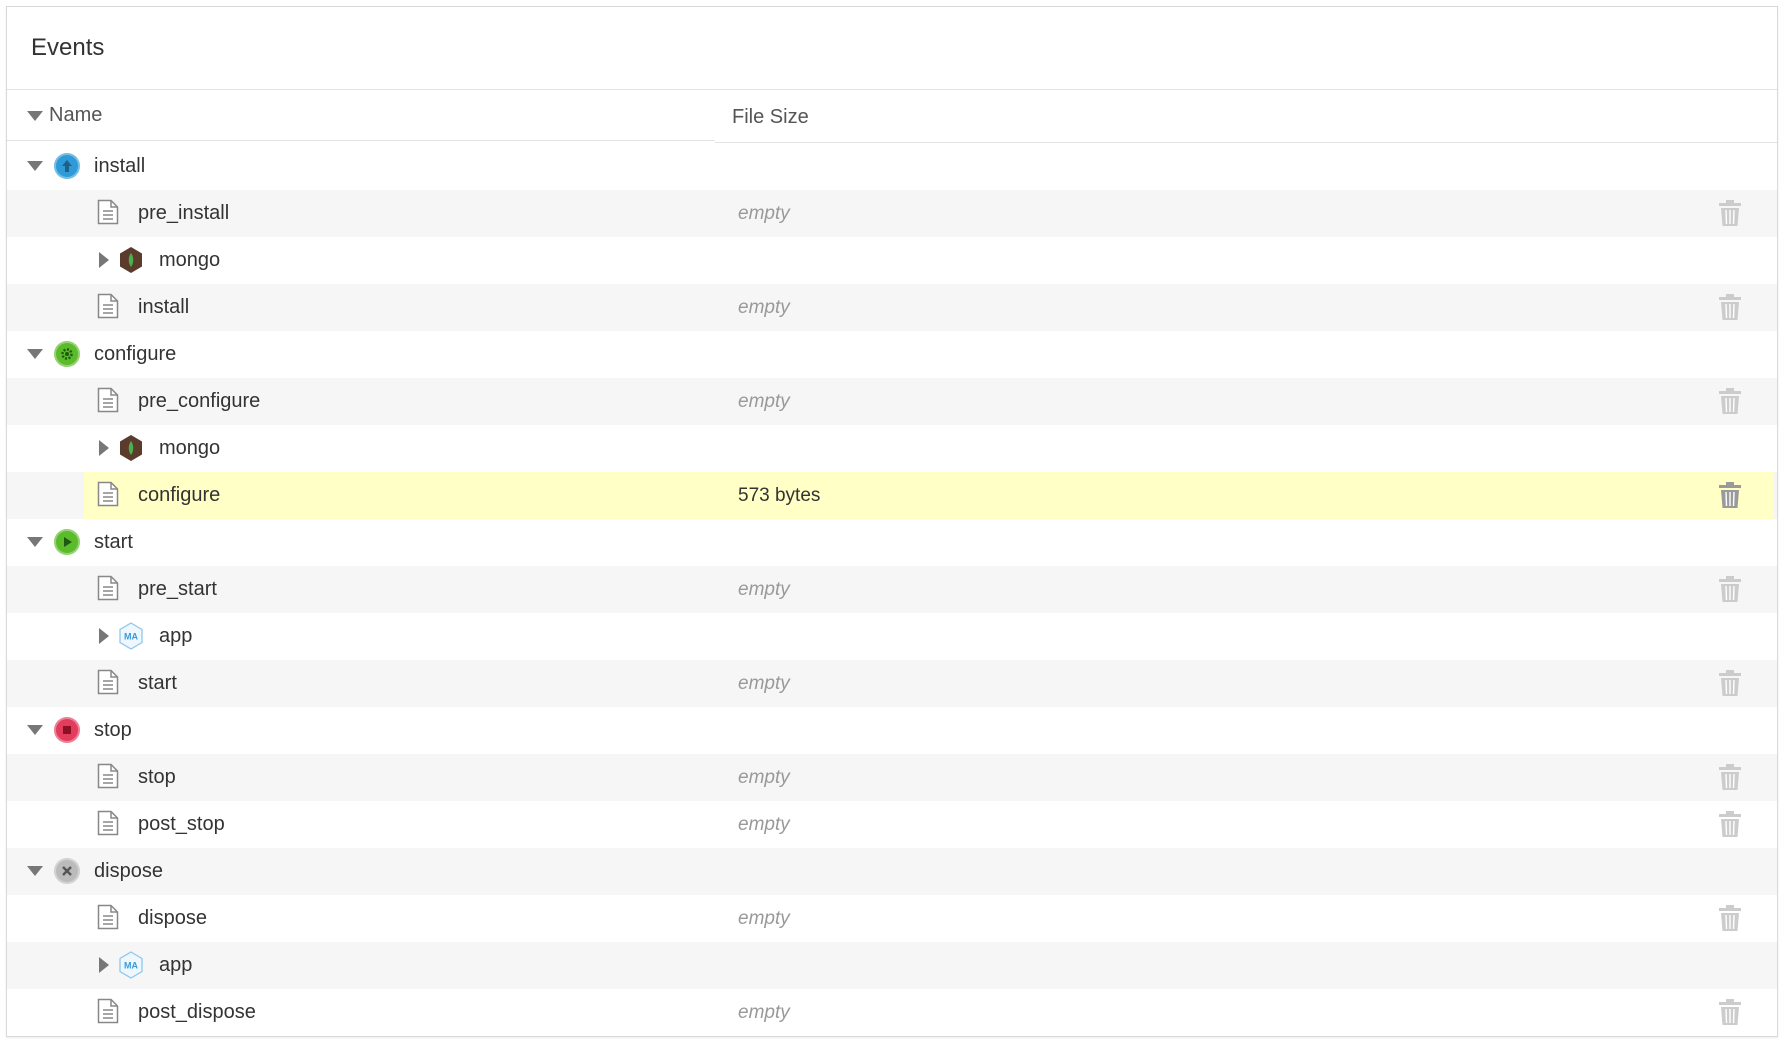 Image resolution: width=1786 pixels, height=1046 pixels. What do you see at coordinates (197, 1012) in the screenshot?
I see `script-file-label: post_dispose` at bounding box center [197, 1012].